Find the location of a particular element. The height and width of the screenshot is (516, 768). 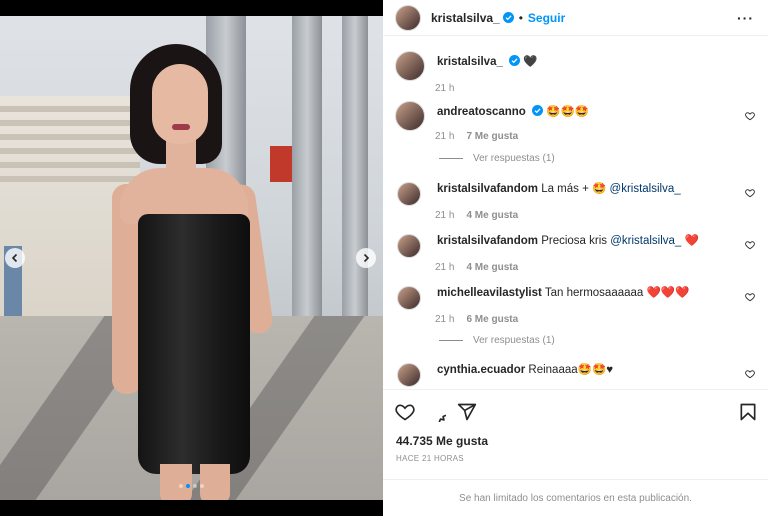

carousel-indicator is located at coordinates (191, 486).